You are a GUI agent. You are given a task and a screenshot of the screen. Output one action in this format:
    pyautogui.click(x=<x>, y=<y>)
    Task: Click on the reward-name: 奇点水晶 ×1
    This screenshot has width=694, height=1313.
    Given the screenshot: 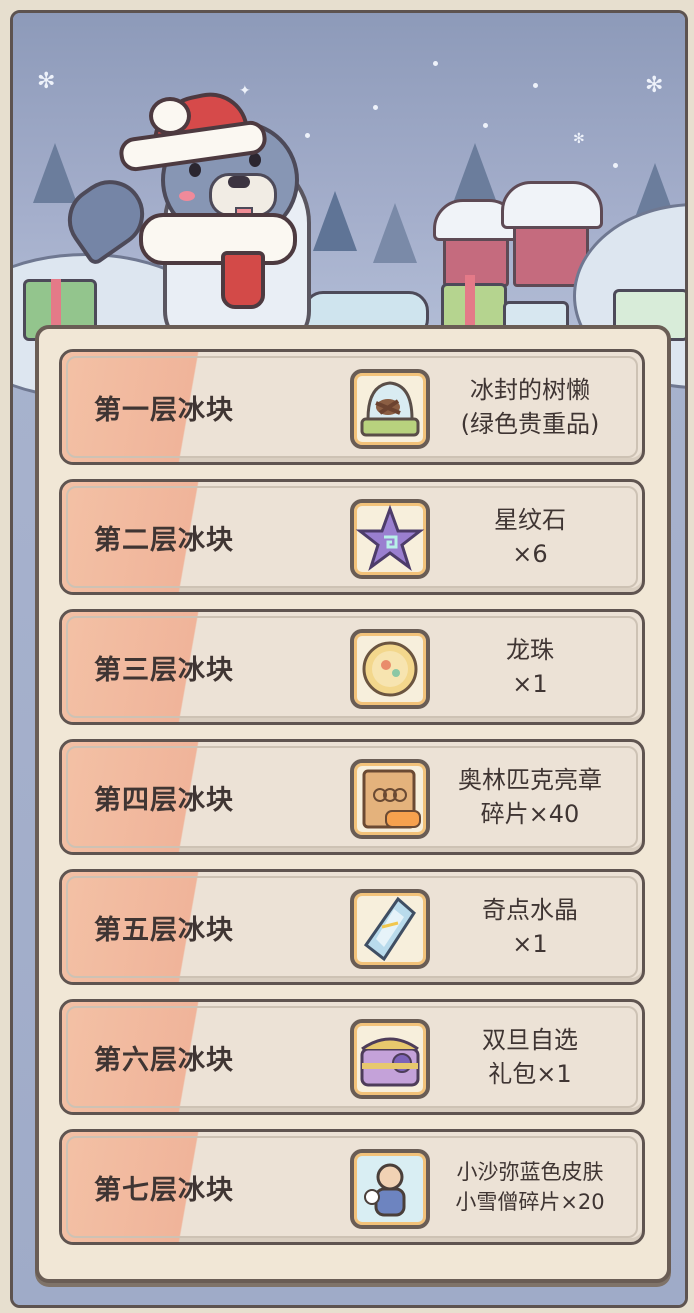 What is the action you would take?
    pyautogui.click(x=530, y=927)
    